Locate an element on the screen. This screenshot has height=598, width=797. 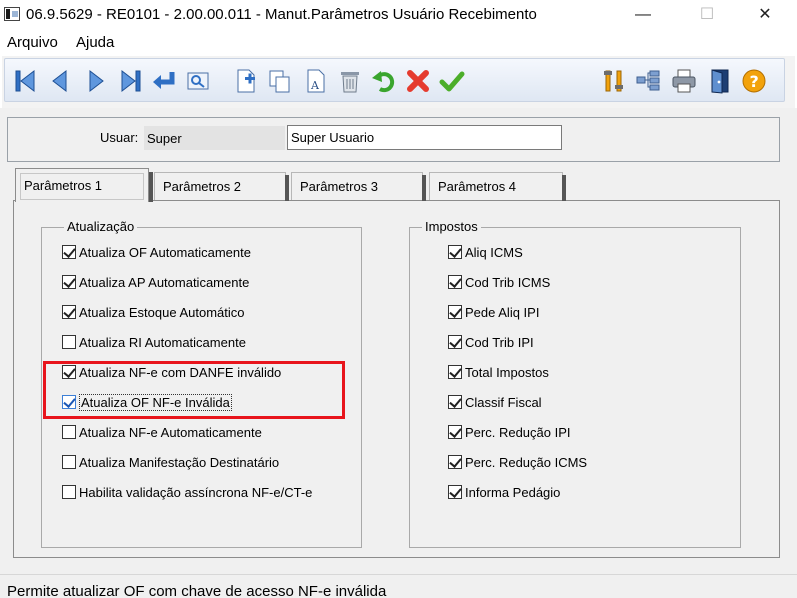
previous-record-icon is located at coordinates (60, 81).